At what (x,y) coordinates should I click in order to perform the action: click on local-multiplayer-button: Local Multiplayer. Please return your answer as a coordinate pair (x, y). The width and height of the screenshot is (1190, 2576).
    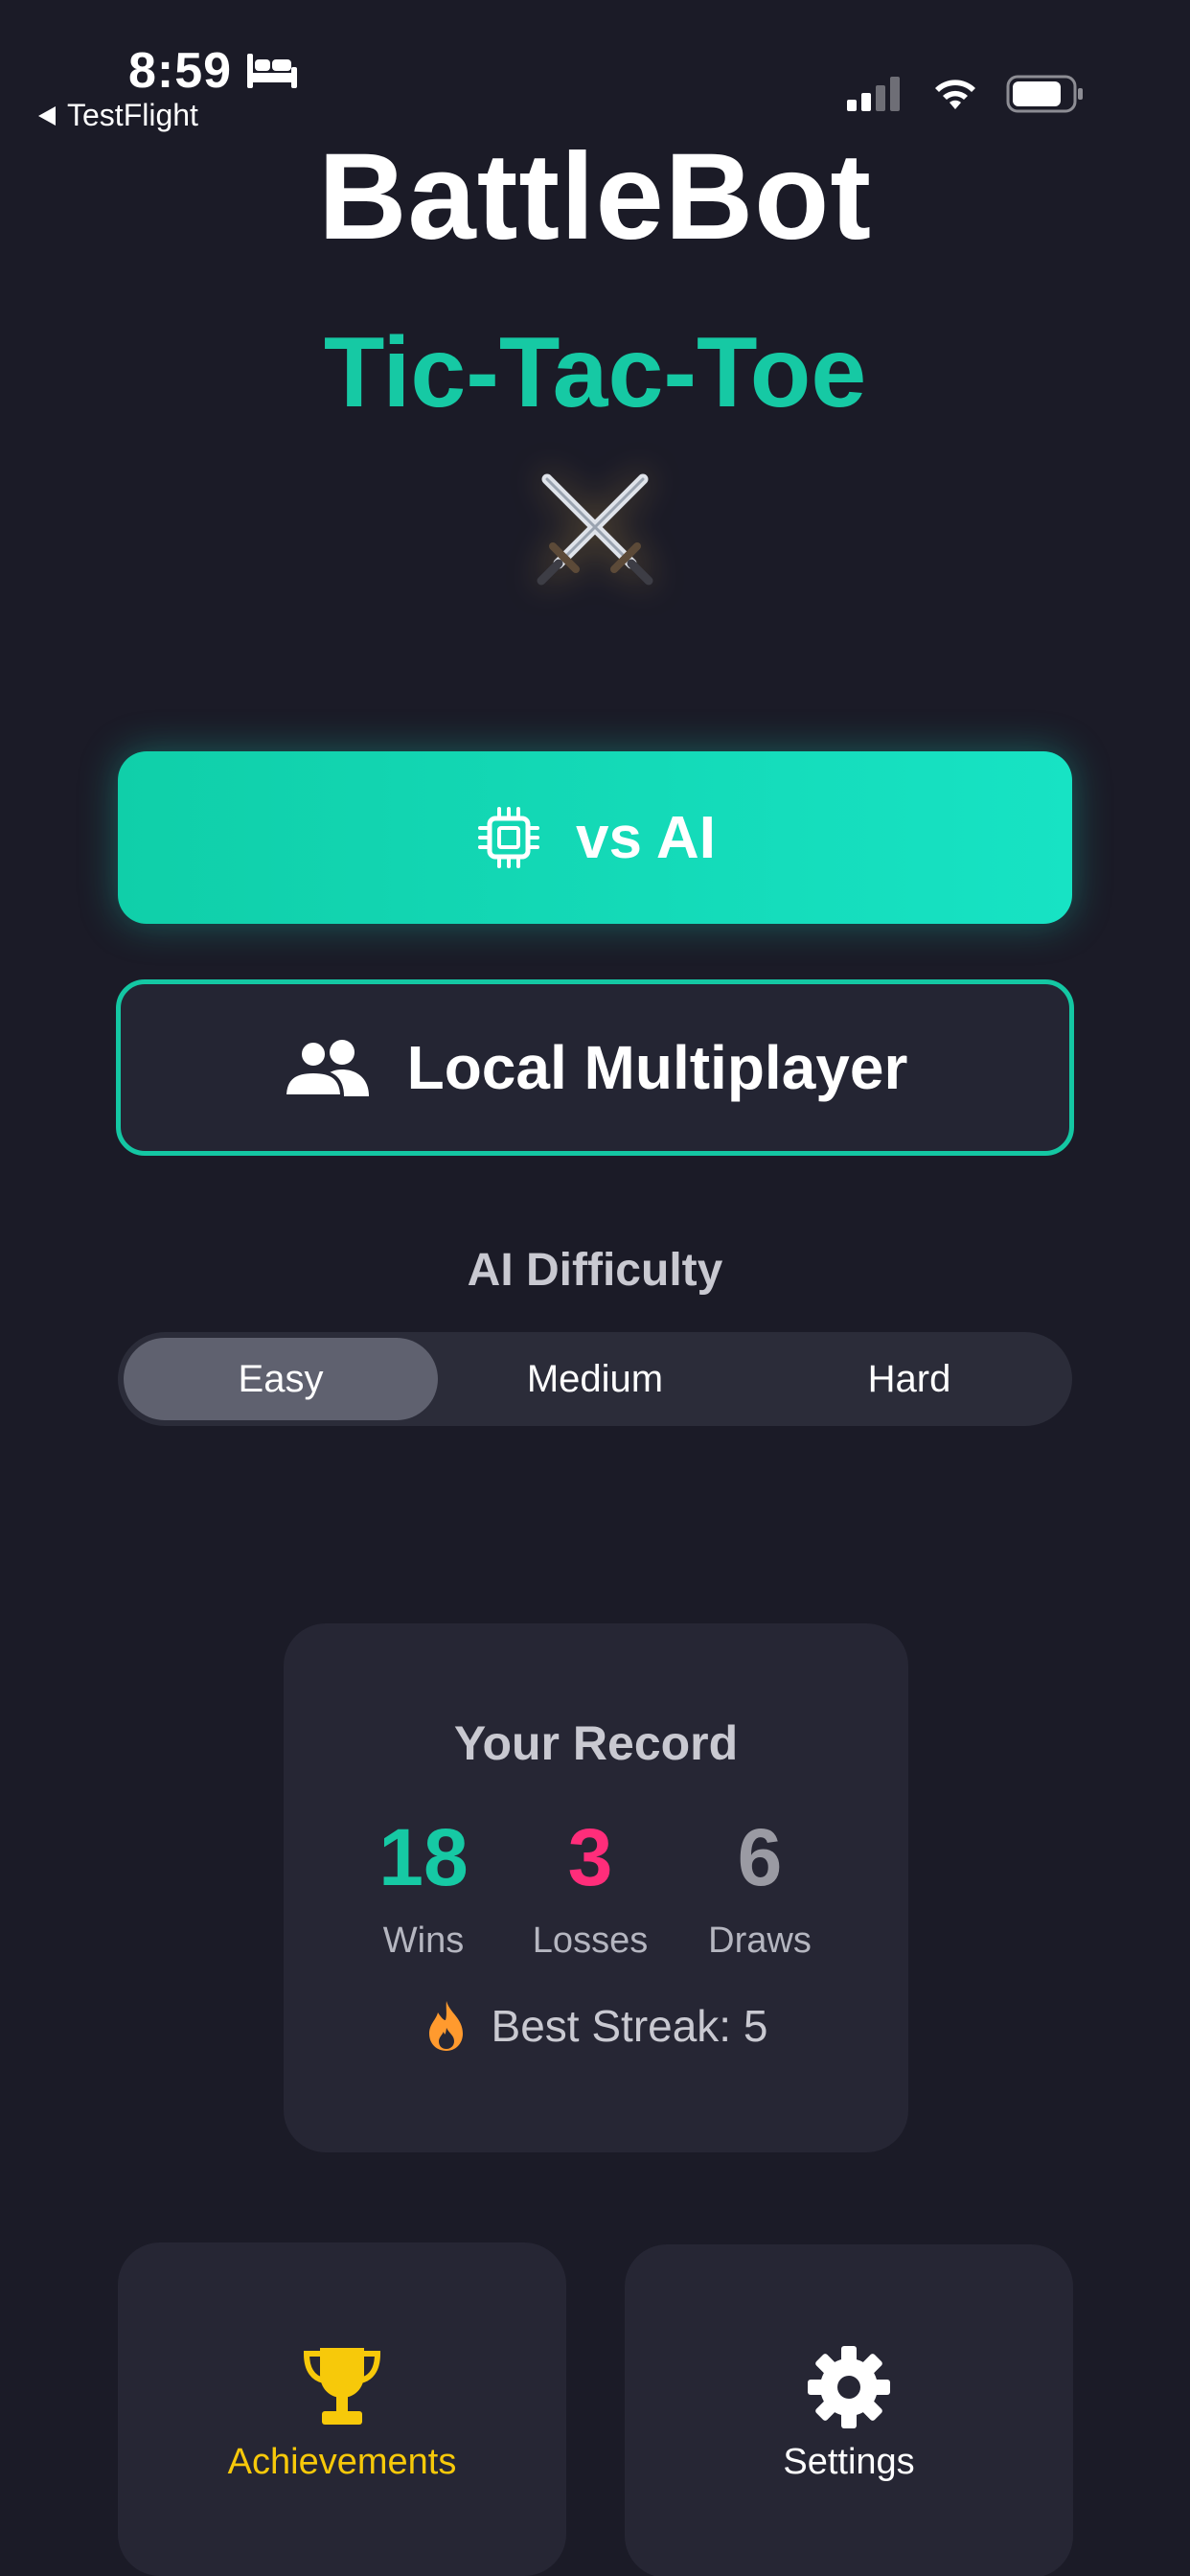
    Looking at the image, I should click on (595, 1067).